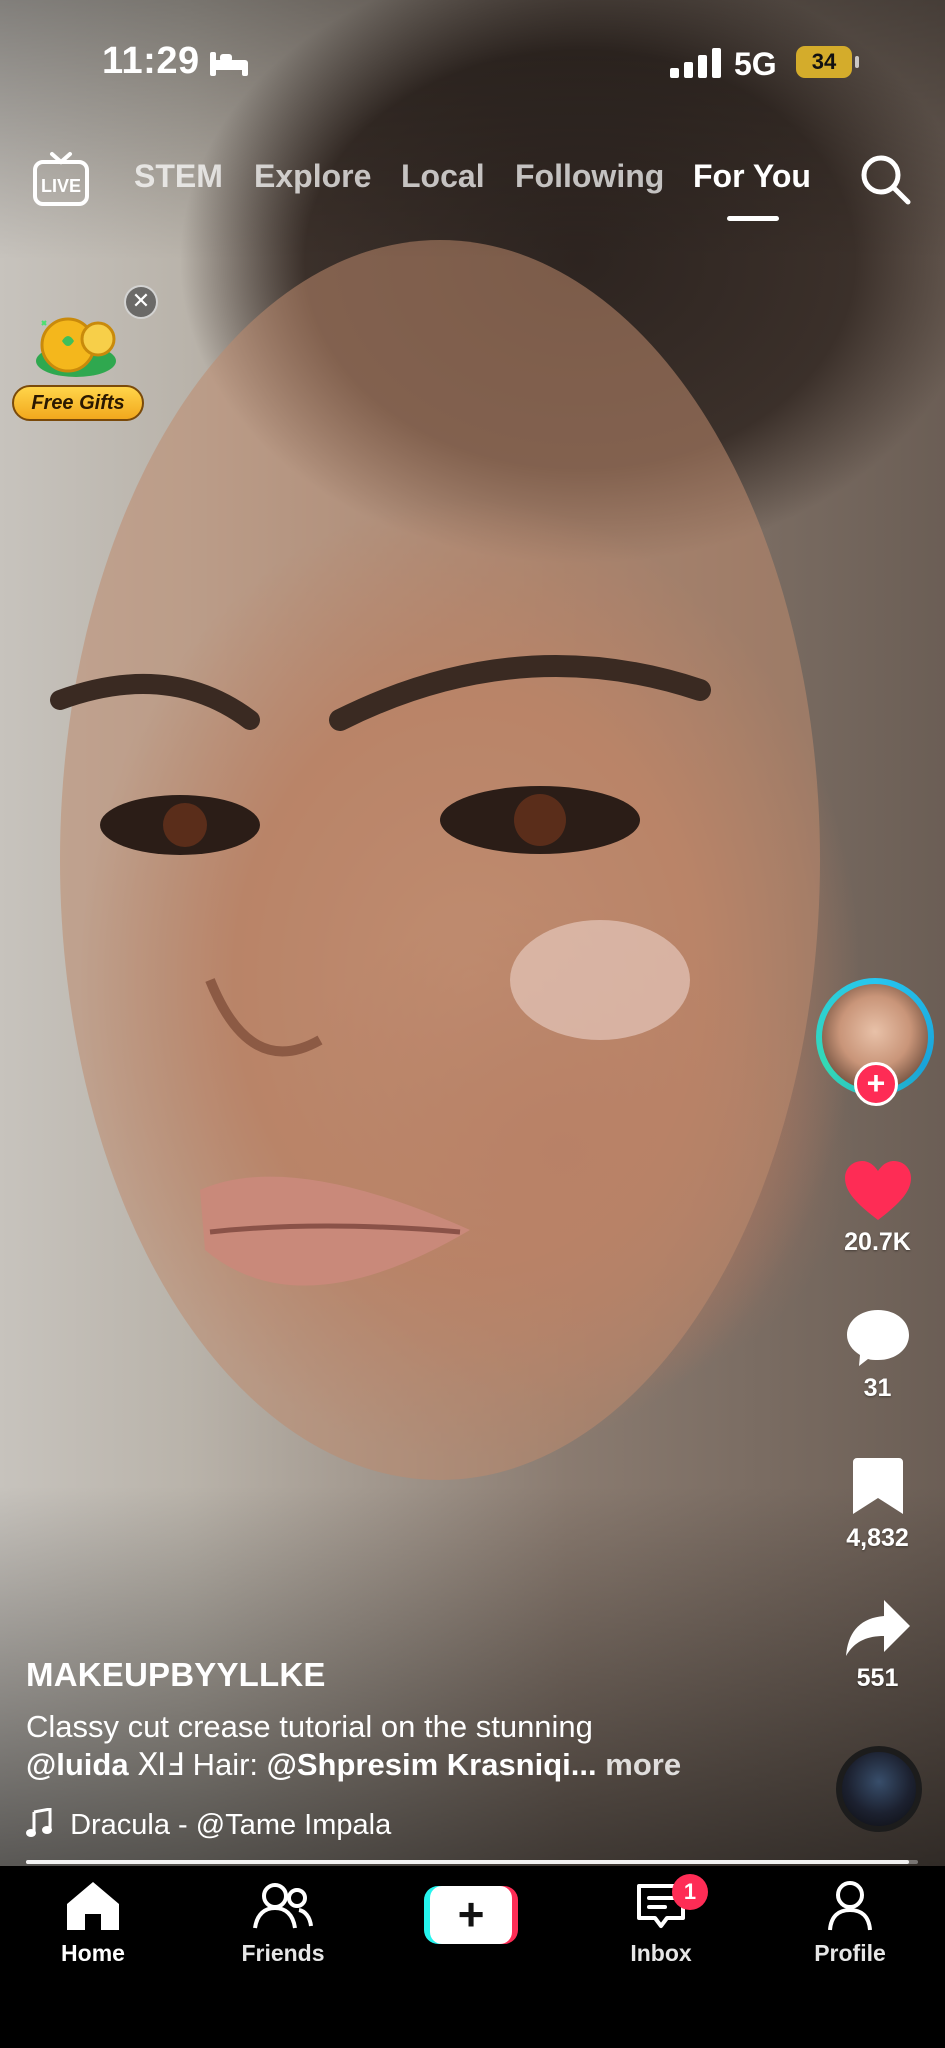 This screenshot has width=945, height=2048. I want to click on tab-for-you: For You, so click(752, 176).